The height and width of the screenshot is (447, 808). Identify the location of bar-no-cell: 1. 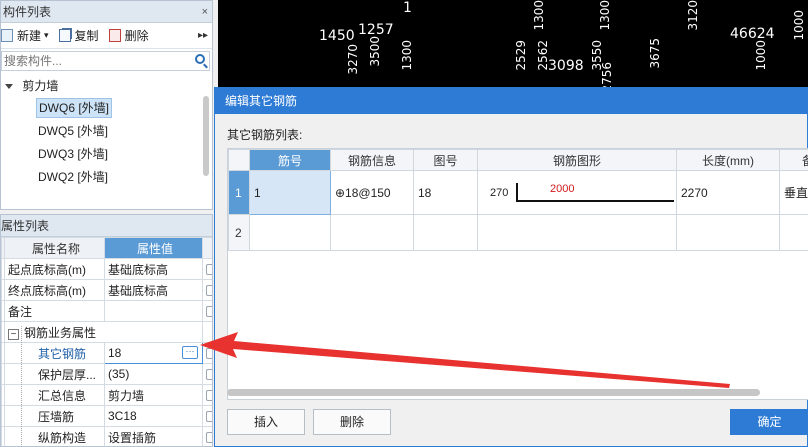
(290, 192).